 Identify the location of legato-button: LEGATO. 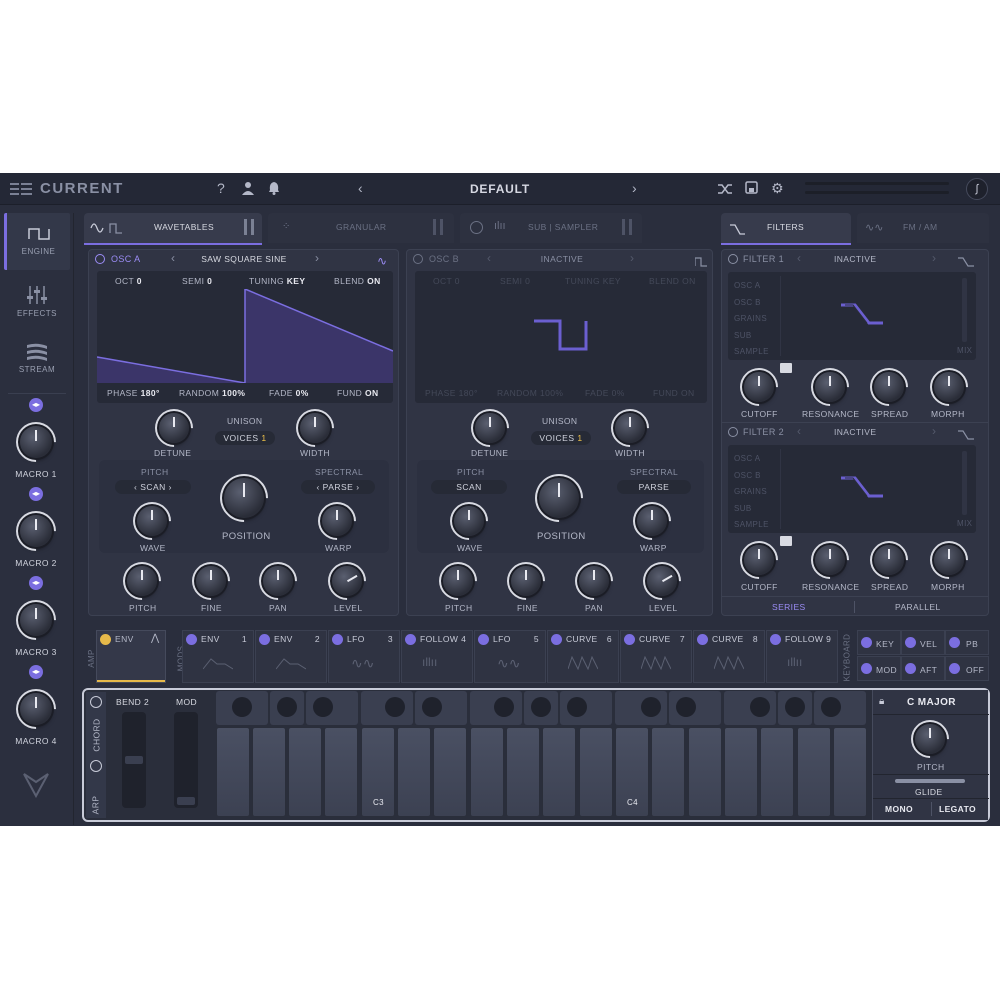
(957, 809).